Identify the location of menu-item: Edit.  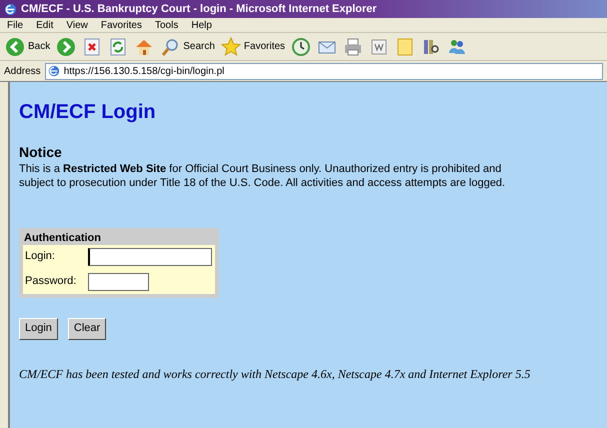
(45, 25).